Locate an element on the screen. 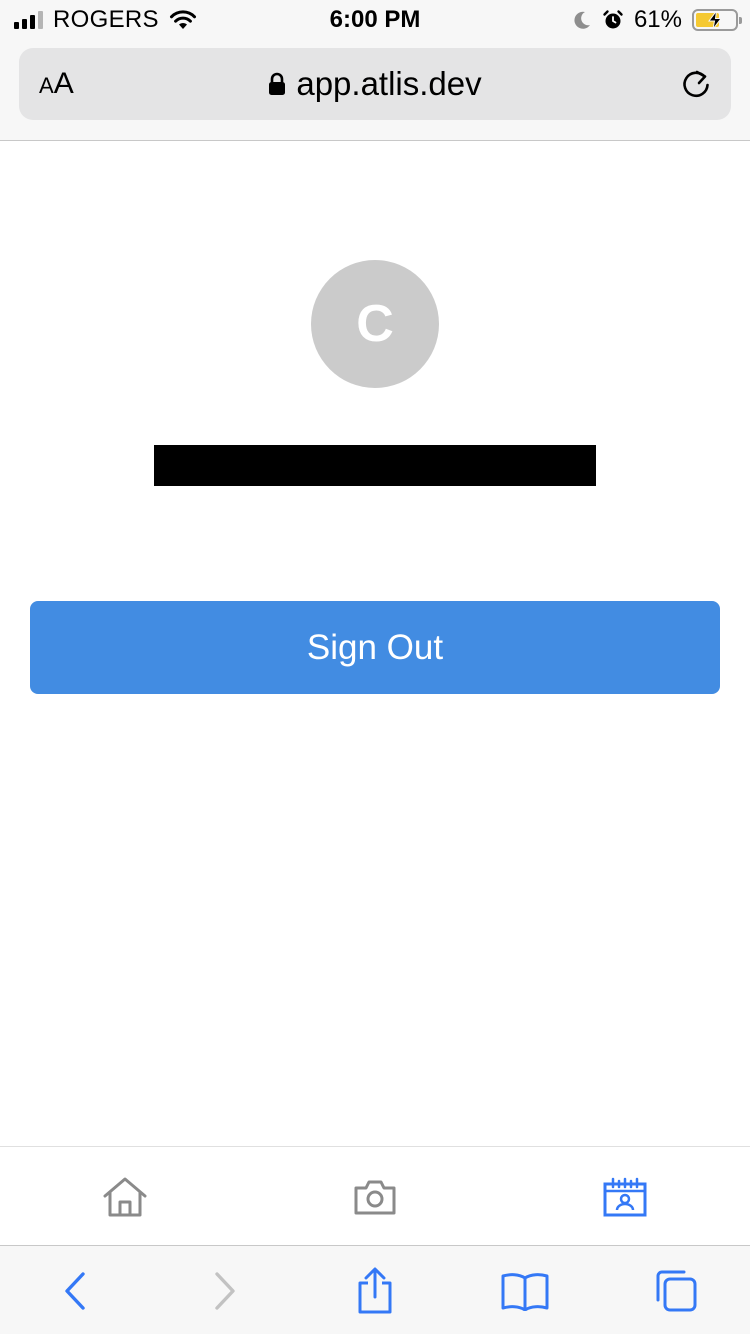  forward-icon is located at coordinates (225, 1290).